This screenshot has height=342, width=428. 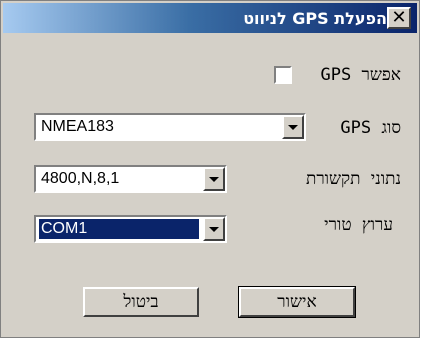 I want to click on comm-params-dropdown-button, so click(x=214, y=179).